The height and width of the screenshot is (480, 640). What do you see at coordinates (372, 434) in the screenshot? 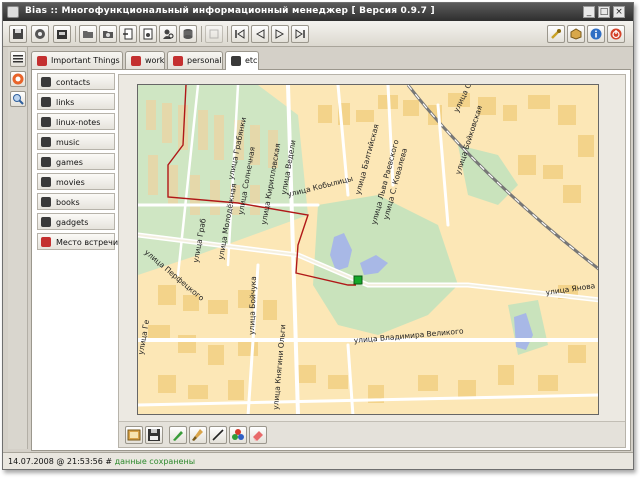
I see `drawing-toolbar` at bounding box center [372, 434].